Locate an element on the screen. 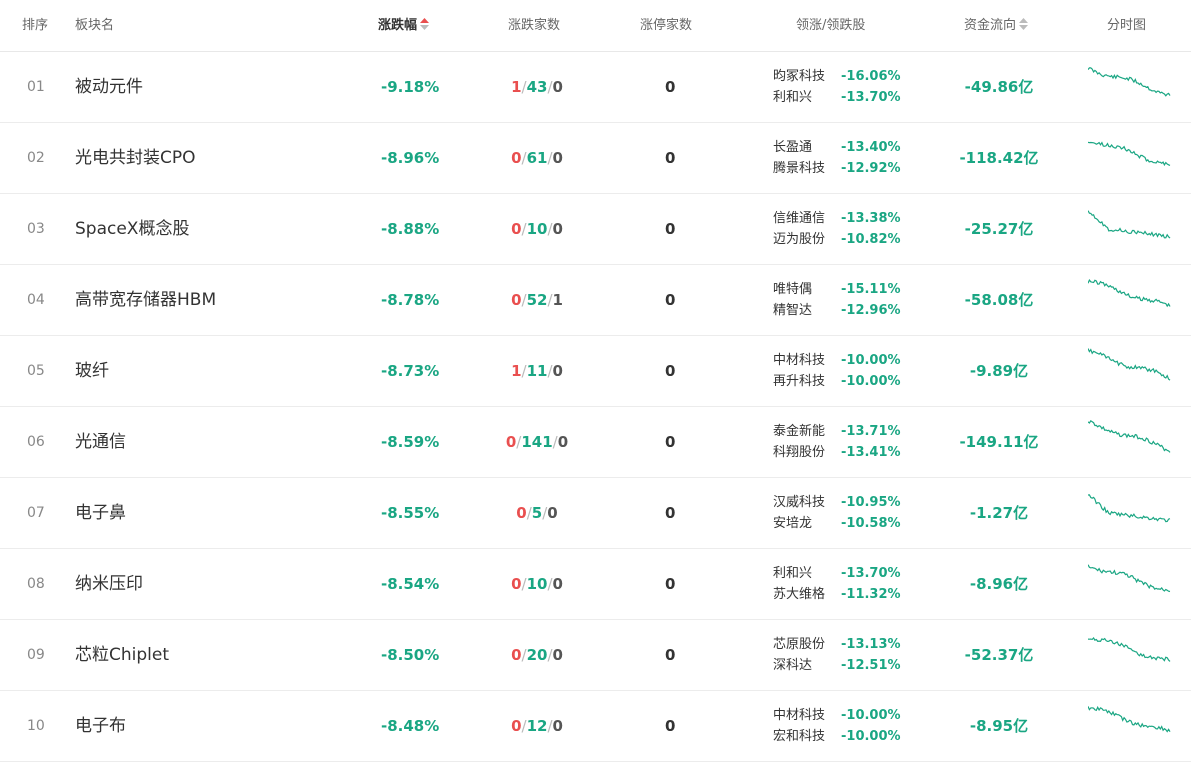 The height and width of the screenshot is (766, 1191). stock-name: 精智达 is located at coordinates (807, 310).